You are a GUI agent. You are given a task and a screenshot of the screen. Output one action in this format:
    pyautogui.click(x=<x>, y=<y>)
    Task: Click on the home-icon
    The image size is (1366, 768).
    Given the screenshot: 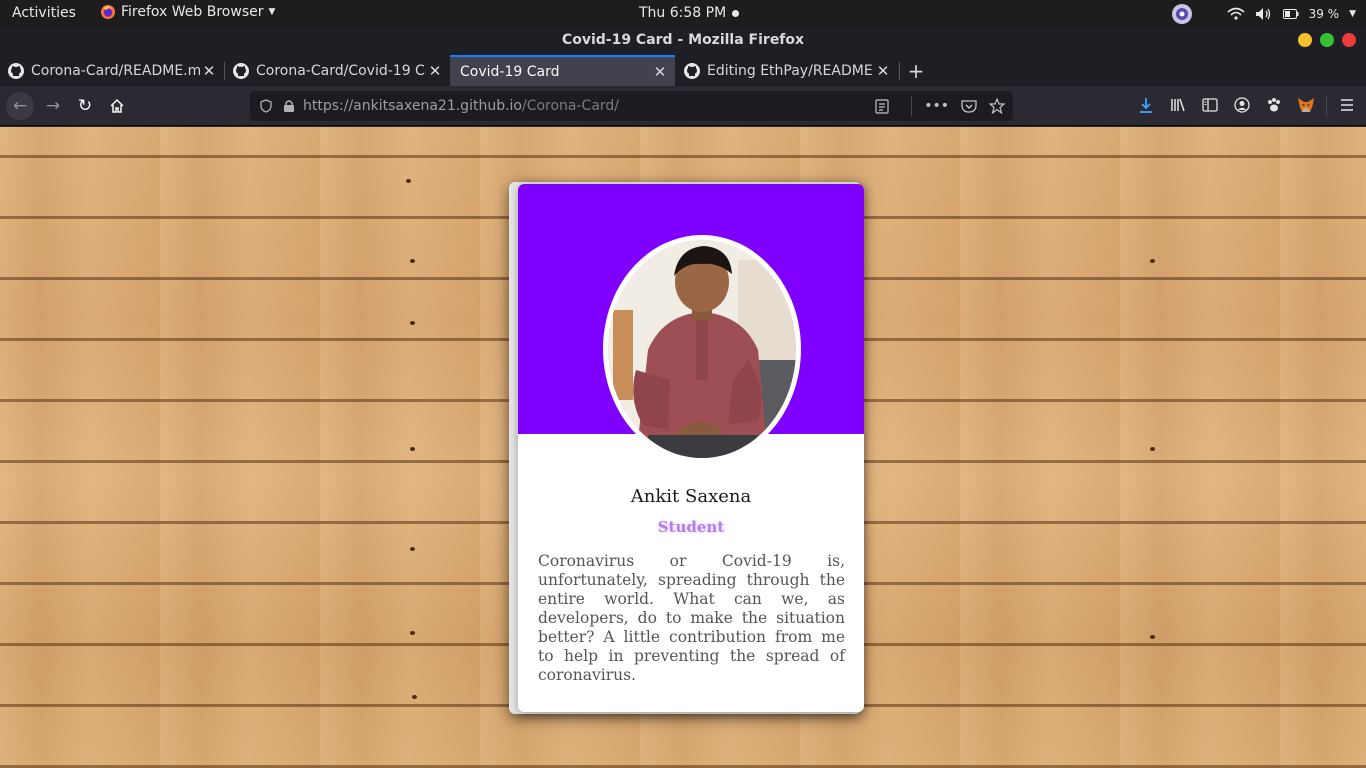 What is the action you would take?
    pyautogui.click(x=117, y=105)
    